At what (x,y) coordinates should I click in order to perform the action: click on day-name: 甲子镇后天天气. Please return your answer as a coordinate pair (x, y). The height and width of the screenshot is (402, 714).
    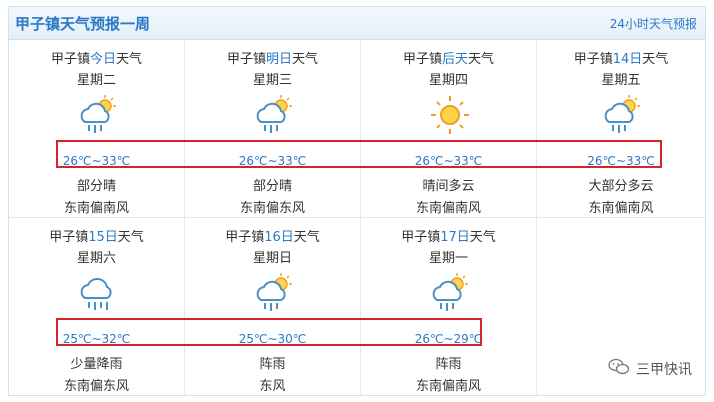
    Looking at the image, I should click on (448, 59).